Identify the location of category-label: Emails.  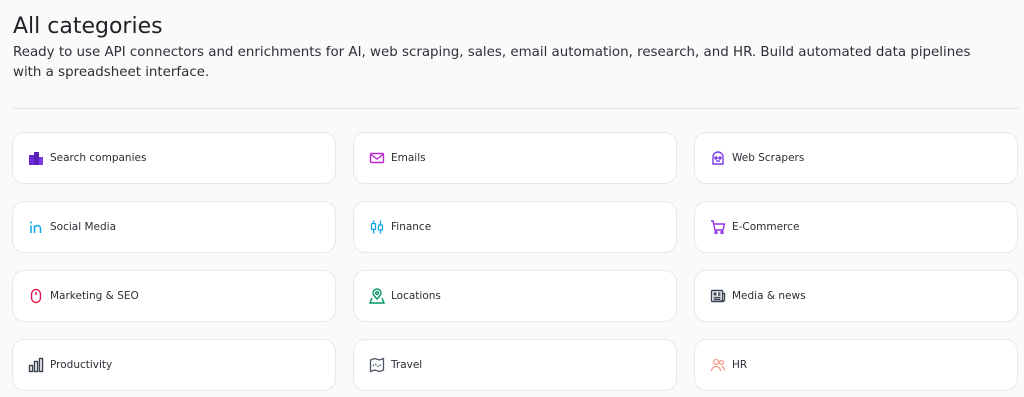
(408, 158).